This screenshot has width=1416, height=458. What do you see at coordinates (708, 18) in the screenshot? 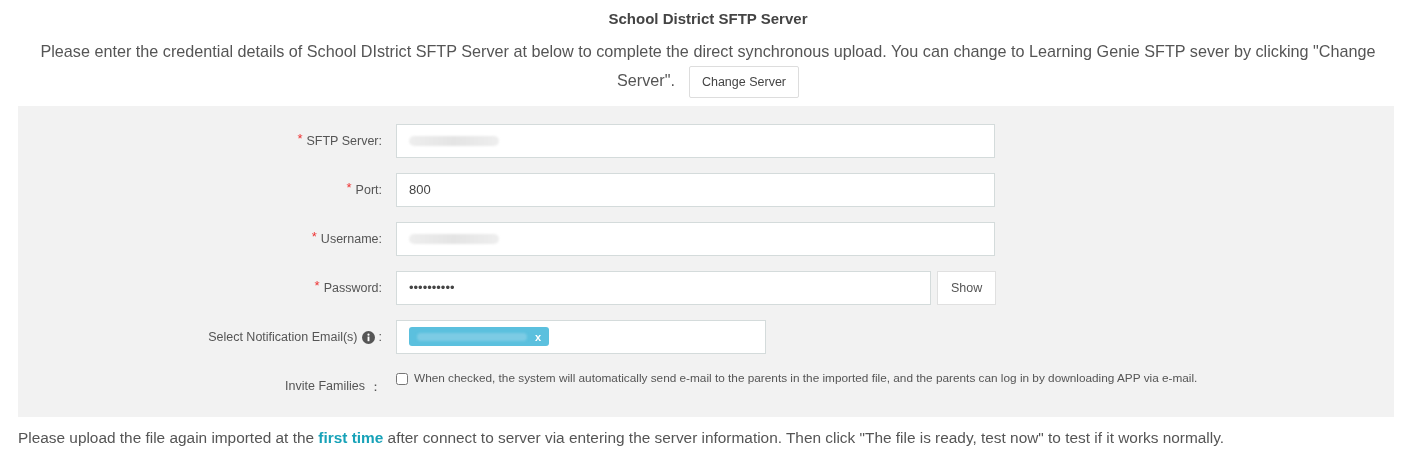
I see `page-title: School District SFTP Server` at bounding box center [708, 18].